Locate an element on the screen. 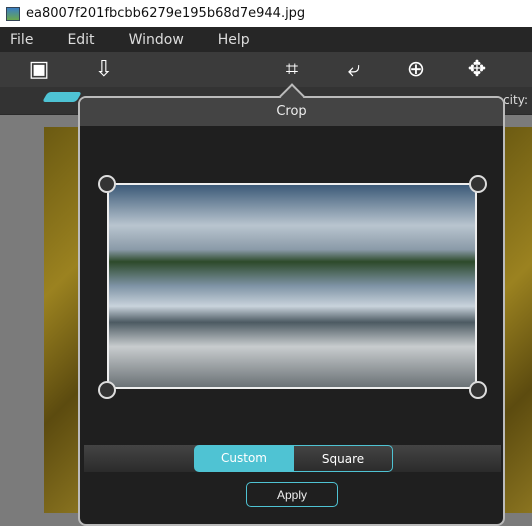 The image size is (532, 526). app-icon is located at coordinates (13, 13).